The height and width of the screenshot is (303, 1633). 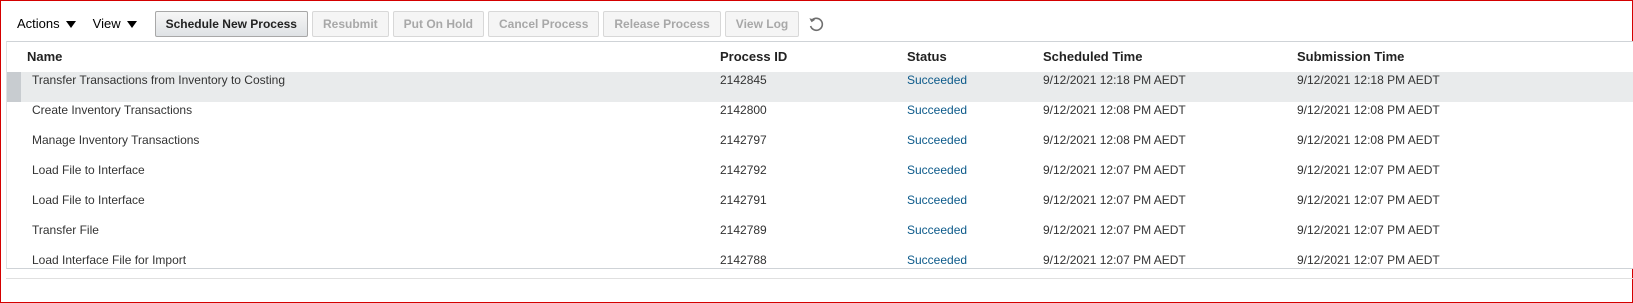 What do you see at coordinates (1092, 57) in the screenshot?
I see `column-header-scheduled-time: Scheduled Time` at bounding box center [1092, 57].